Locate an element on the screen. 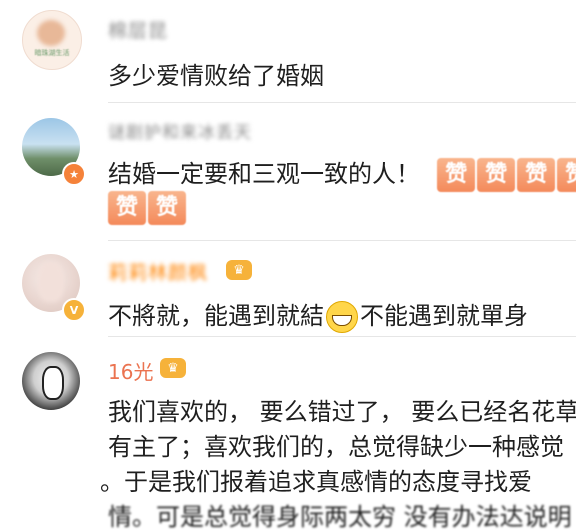 This screenshot has width=576, height=532. avatar-bear-face is located at coordinates (51, 33).